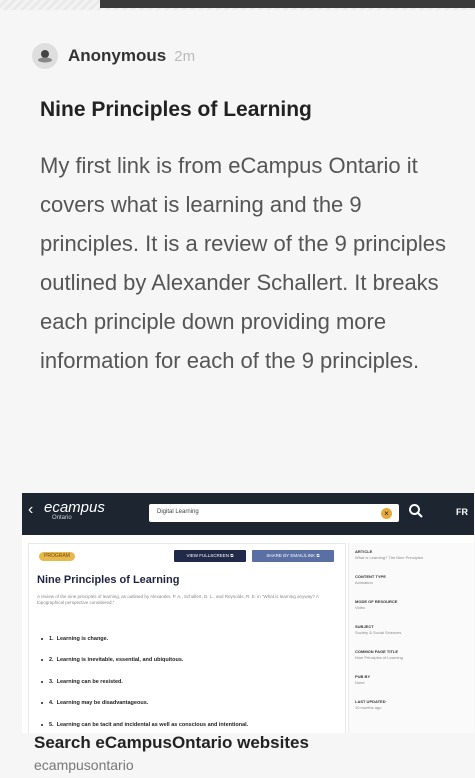 This screenshot has height=778, width=475. What do you see at coordinates (176, 109) in the screenshot?
I see `post-title: Nine Principles of Learning` at bounding box center [176, 109].